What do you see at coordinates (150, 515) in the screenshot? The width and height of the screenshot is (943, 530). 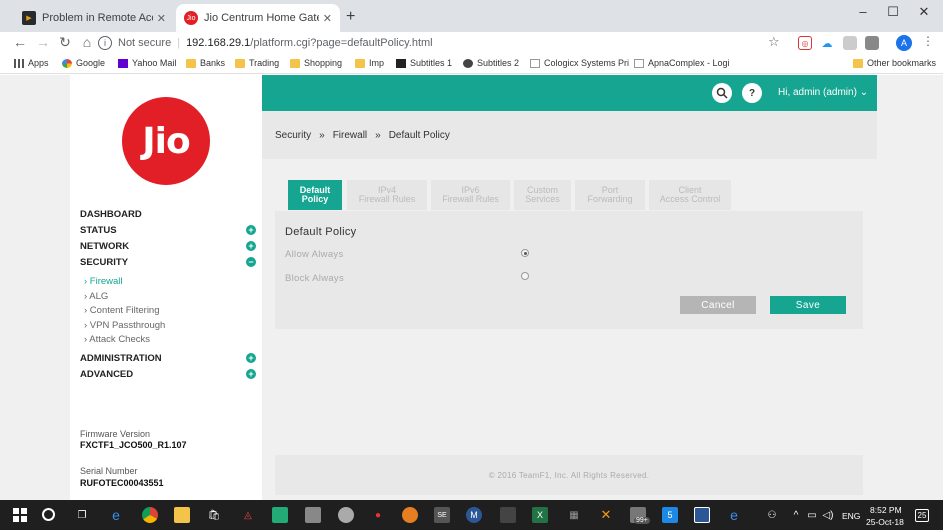 I see `chrome-icon` at bounding box center [150, 515].